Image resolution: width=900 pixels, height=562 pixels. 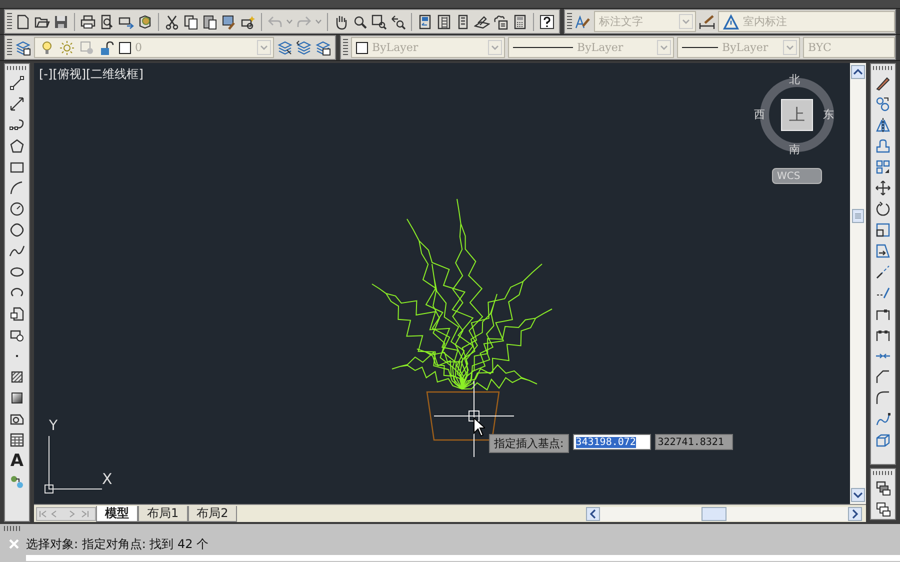 I want to click on trim-line-icon, so click(x=883, y=272).